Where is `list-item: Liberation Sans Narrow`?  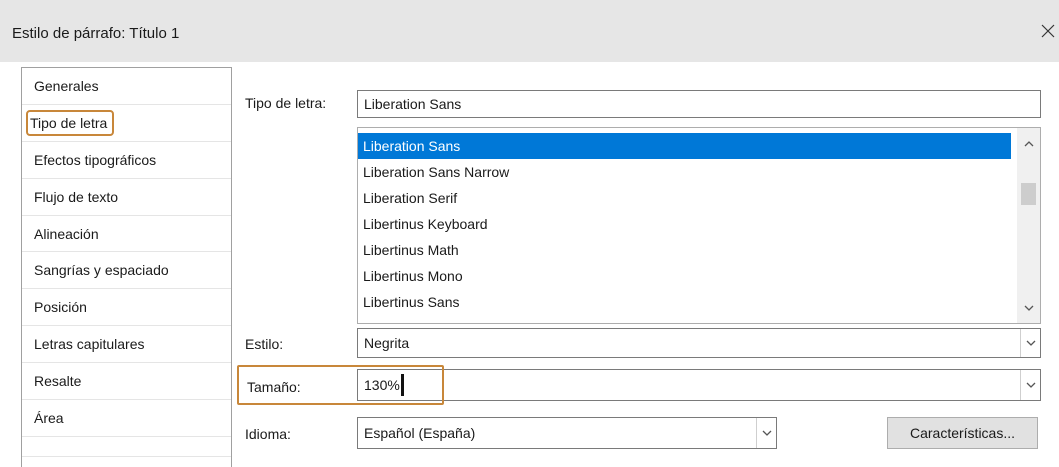 list-item: Liberation Sans Narrow is located at coordinates (684, 172).